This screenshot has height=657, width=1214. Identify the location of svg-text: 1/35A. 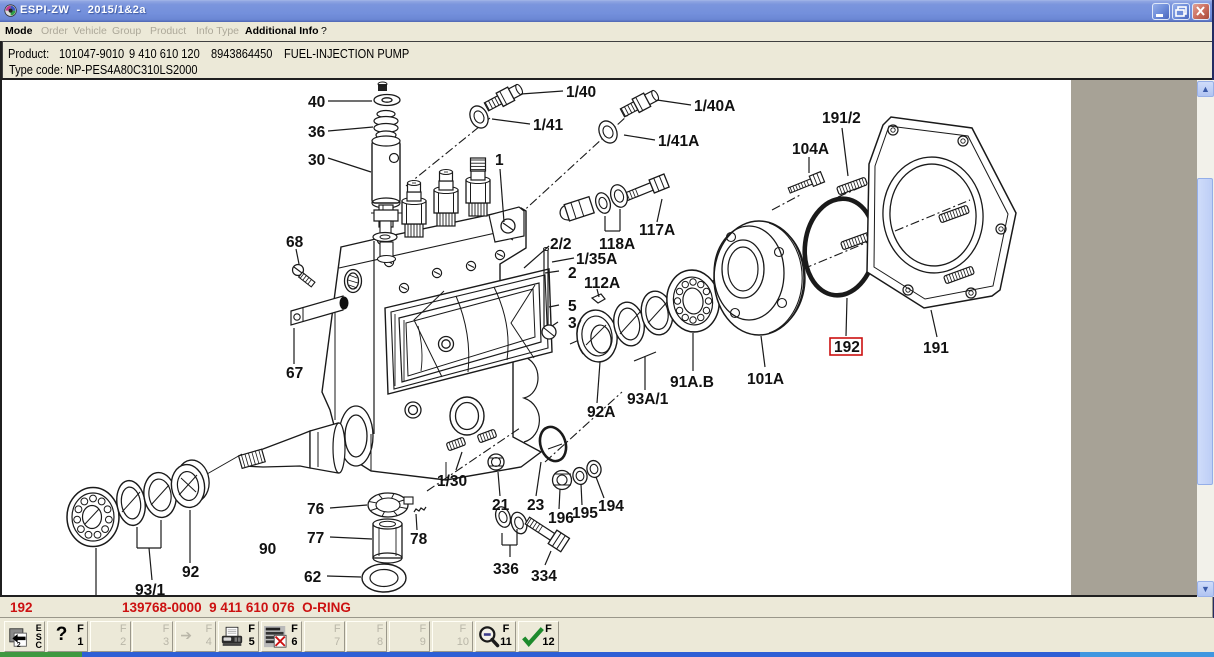
(596, 259).